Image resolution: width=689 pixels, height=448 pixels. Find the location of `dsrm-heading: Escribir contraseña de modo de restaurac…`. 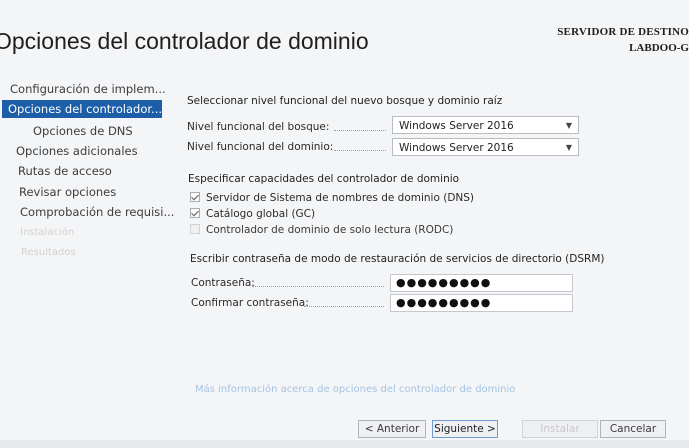

dsrm-heading: Escribir contraseña de modo de restaurac… is located at coordinates (397, 259).